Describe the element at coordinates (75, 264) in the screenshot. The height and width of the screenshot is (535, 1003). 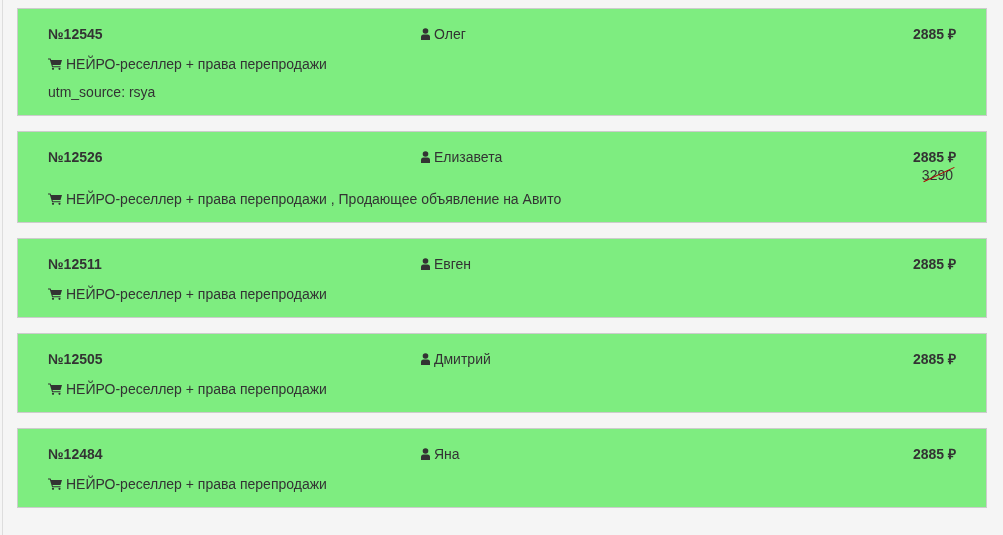
I see `order-number: №12511` at that location.